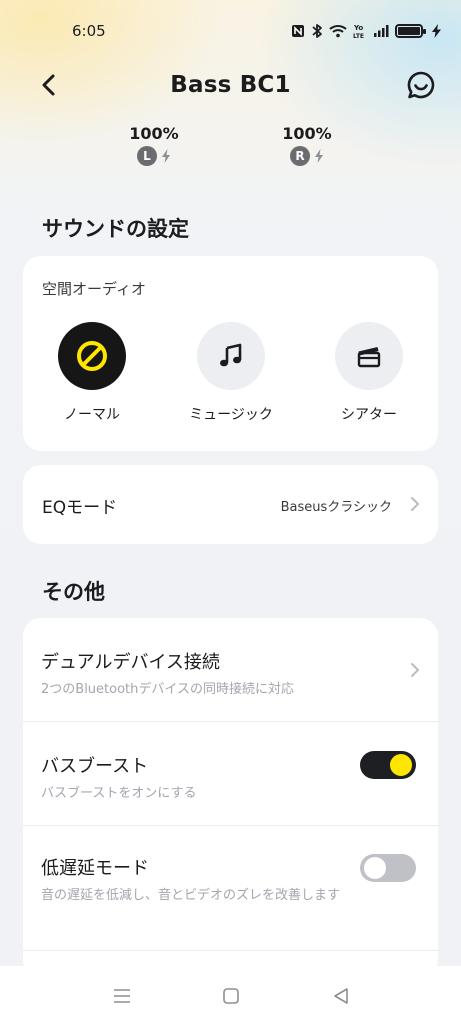 This screenshot has width=461, height=1024. Describe the element at coordinates (94, 289) in the screenshot. I see `spatial-audio-label: 空間オーディオ` at that location.